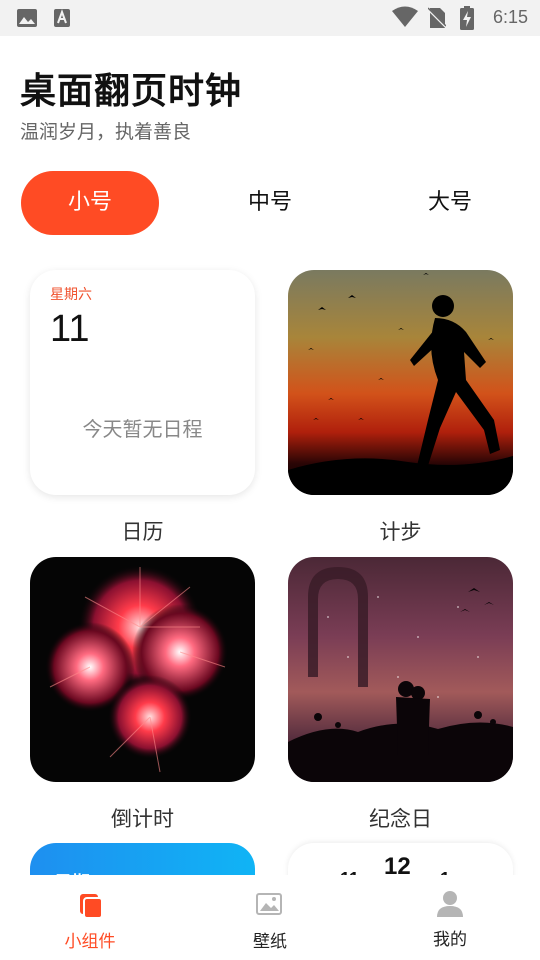  What do you see at coordinates (270, 203) in the screenshot?
I see `tab-medium: 中号` at bounding box center [270, 203].